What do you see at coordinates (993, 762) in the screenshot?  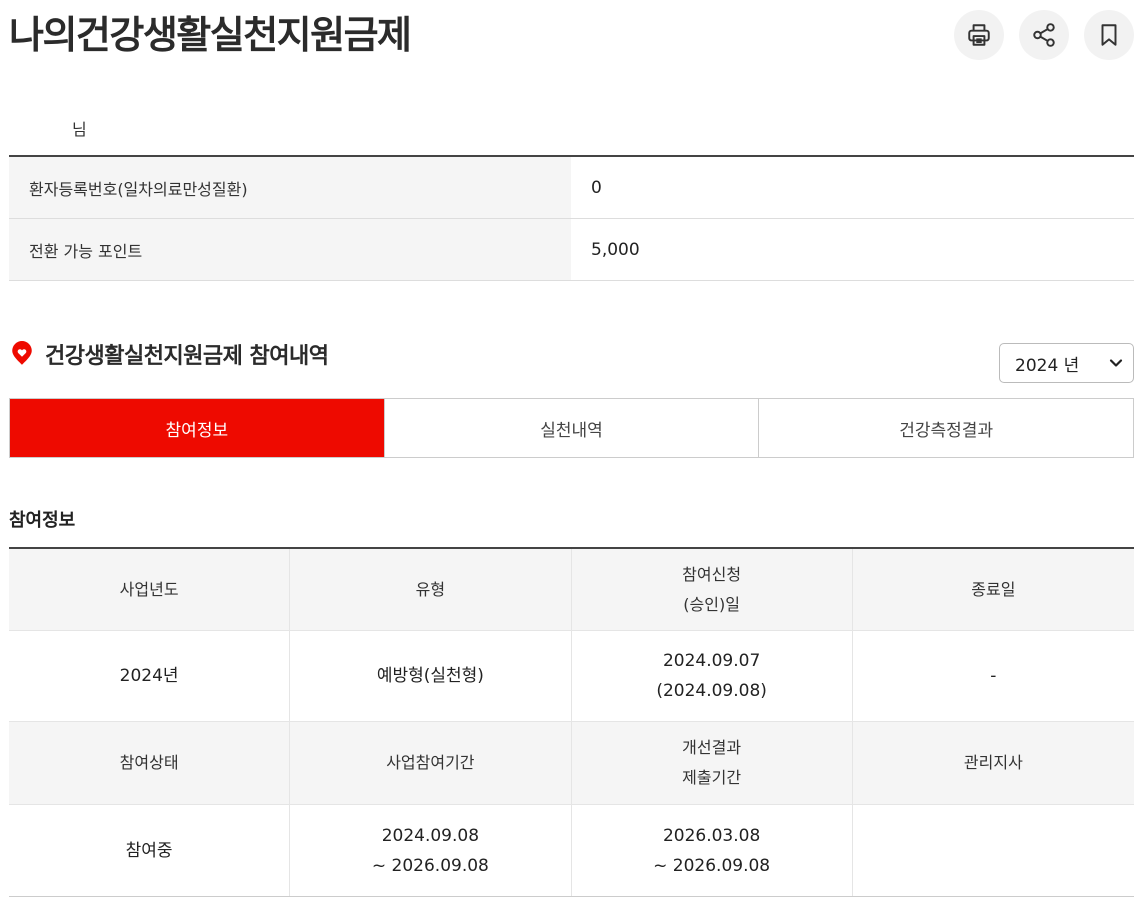 I see `header-cell: 관리지사` at bounding box center [993, 762].